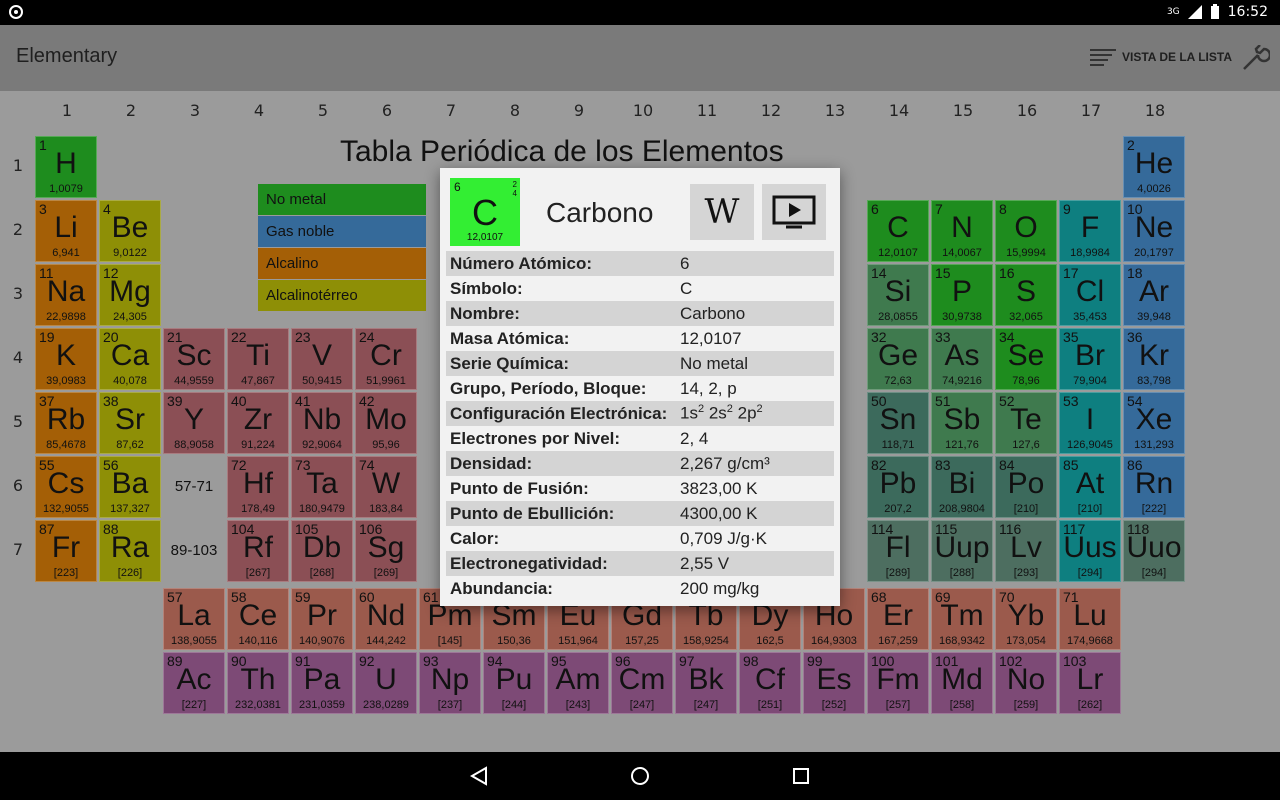  Describe the element at coordinates (898, 619) in the screenshot. I see `element-cell: 68 Er 167,259` at that location.